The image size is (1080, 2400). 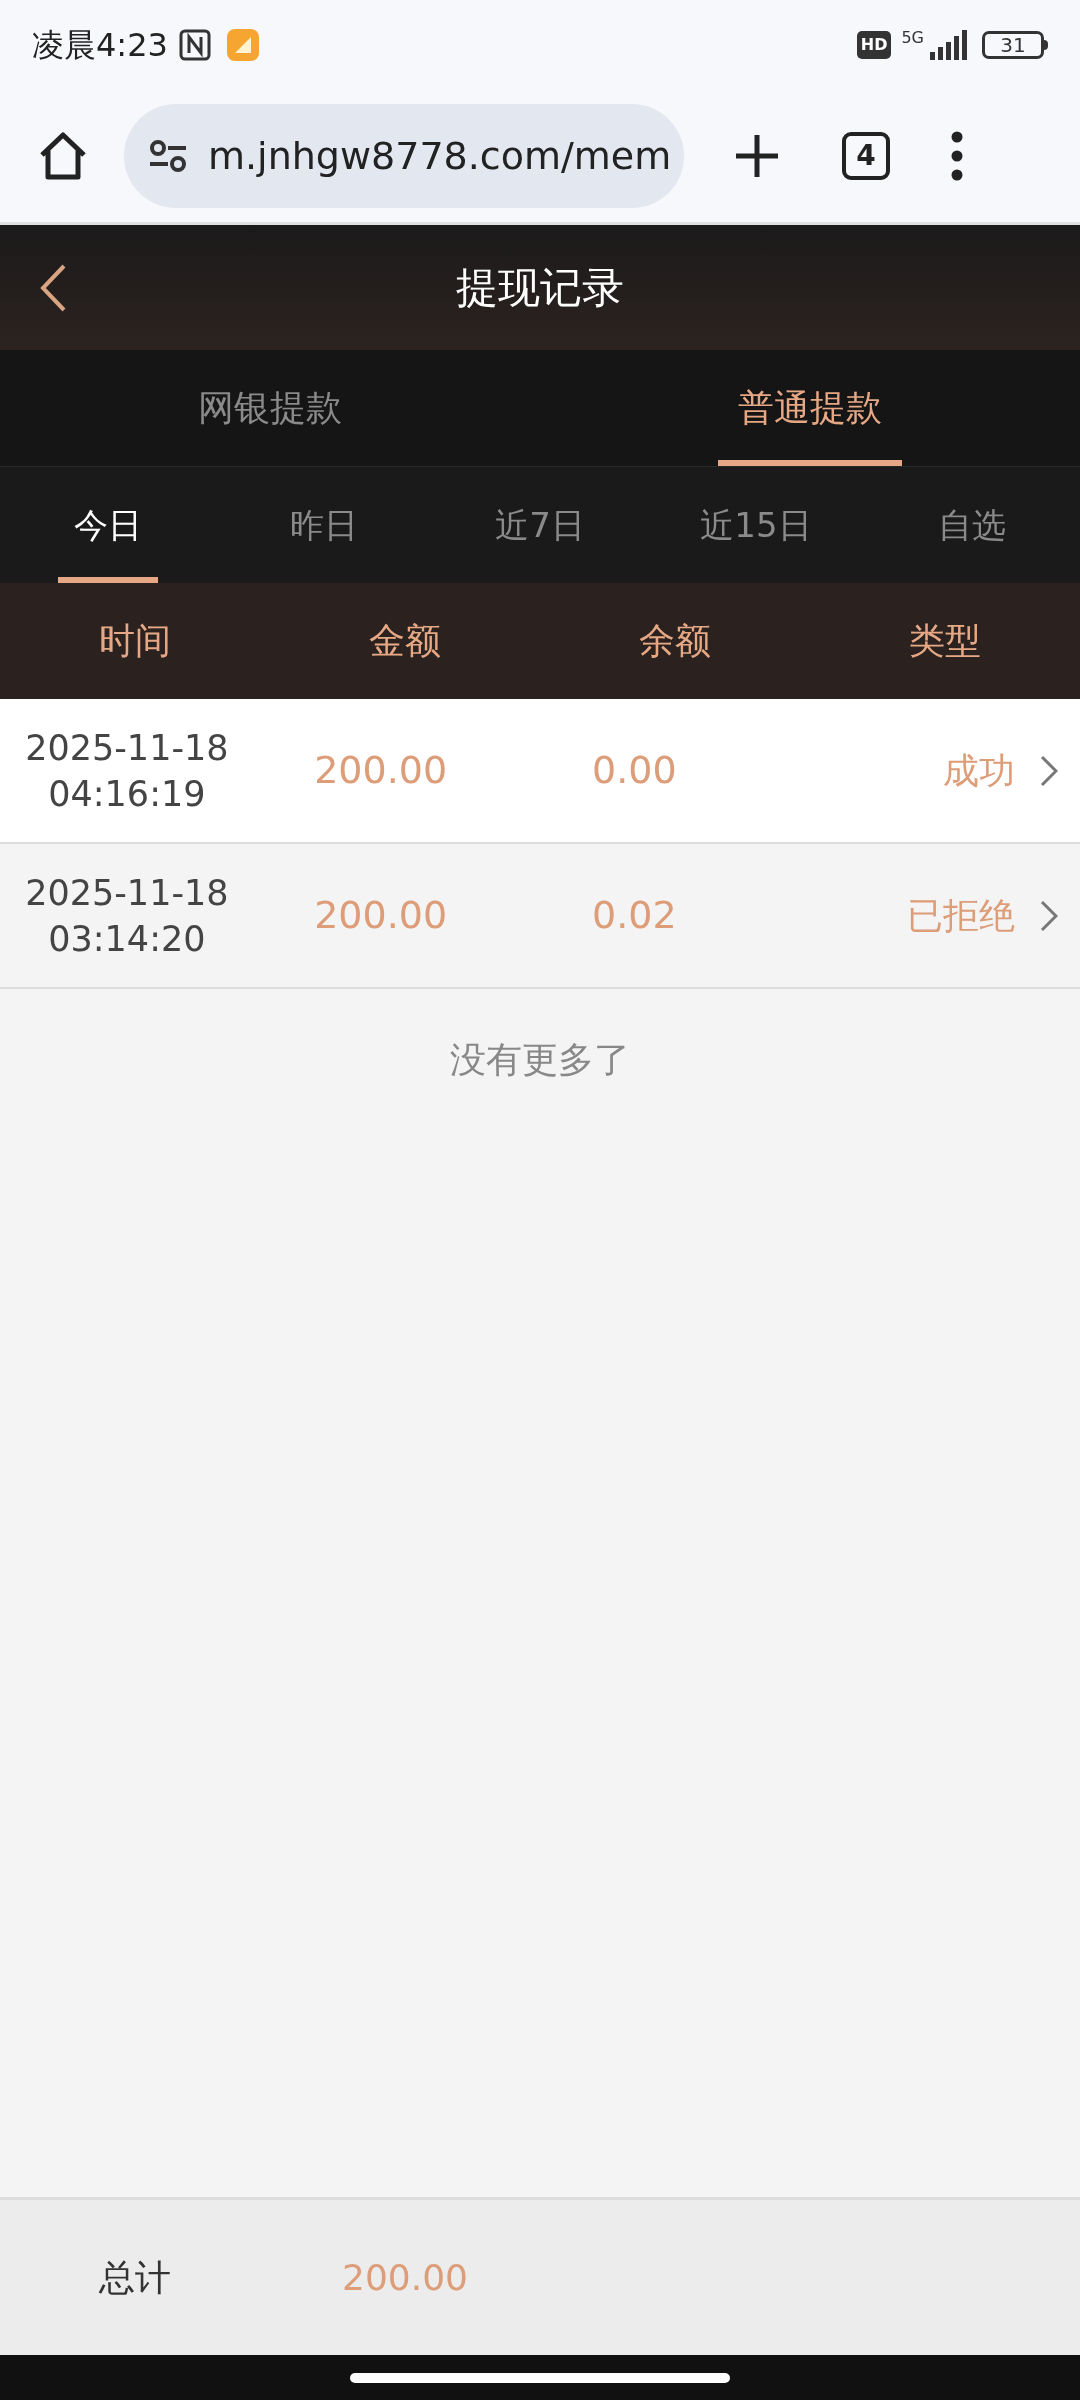 What do you see at coordinates (53, 287) in the screenshot?
I see `back-icon` at bounding box center [53, 287].